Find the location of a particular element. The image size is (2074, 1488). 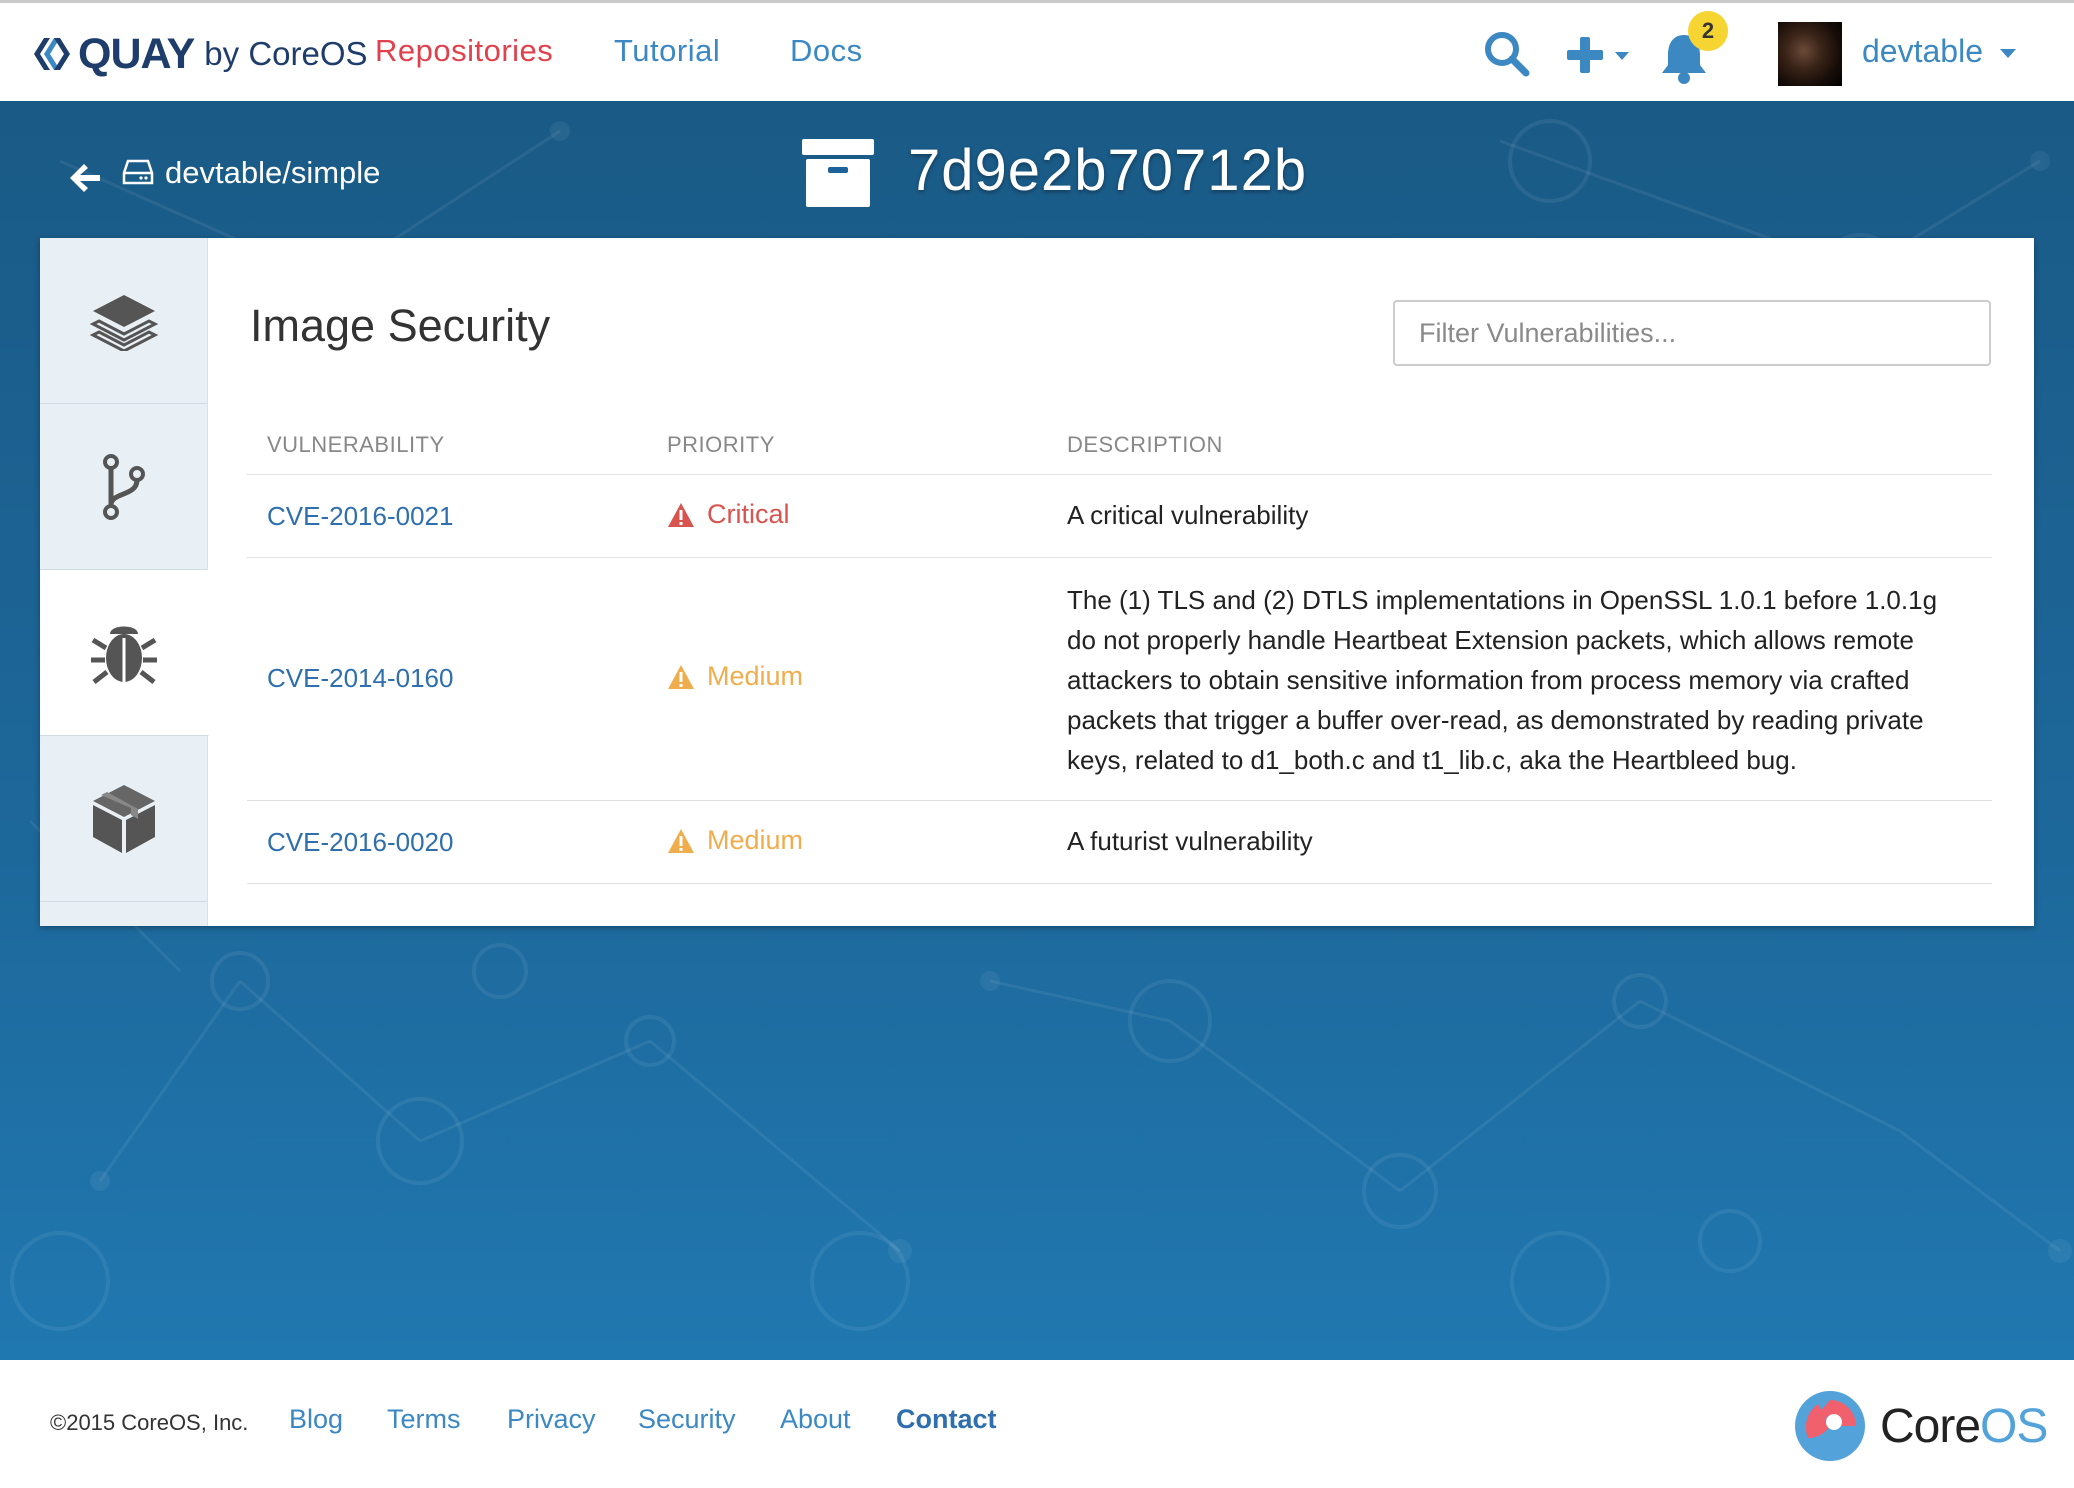

page-title: 7d9e2b70712b is located at coordinates (1108, 170).